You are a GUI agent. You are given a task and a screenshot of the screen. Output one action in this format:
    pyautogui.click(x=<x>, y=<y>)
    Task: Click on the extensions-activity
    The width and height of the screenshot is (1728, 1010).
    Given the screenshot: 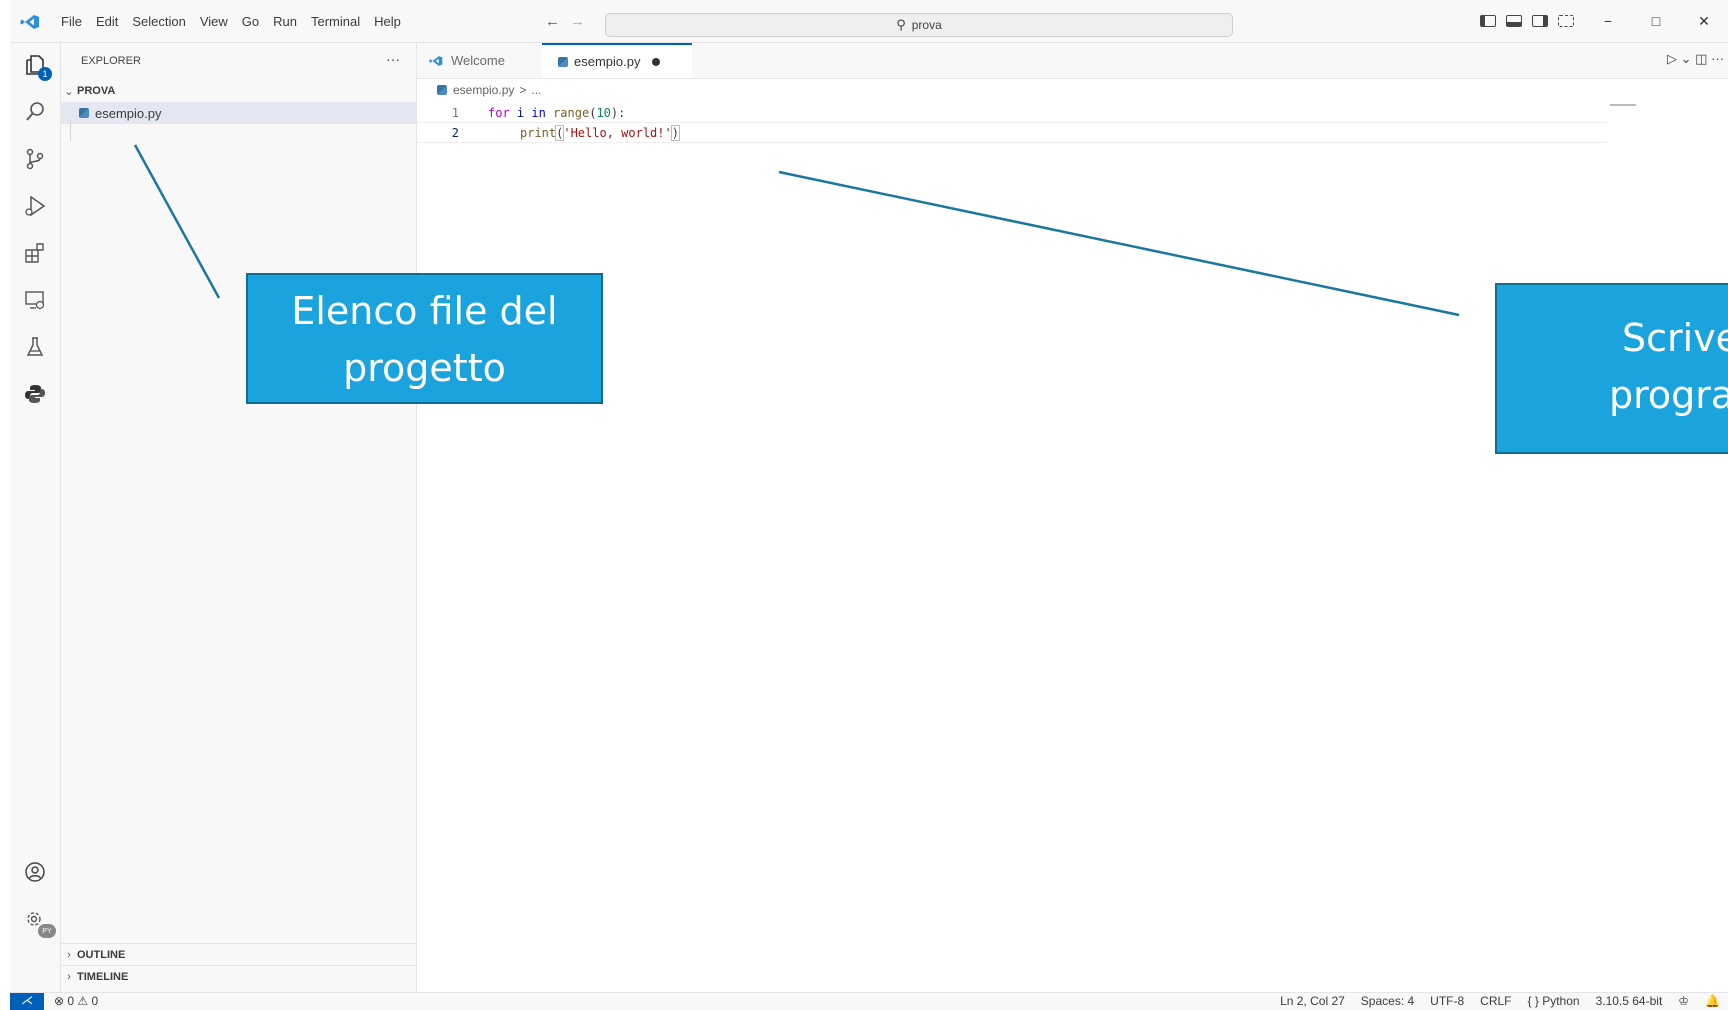 What is the action you would take?
    pyautogui.click(x=35, y=253)
    